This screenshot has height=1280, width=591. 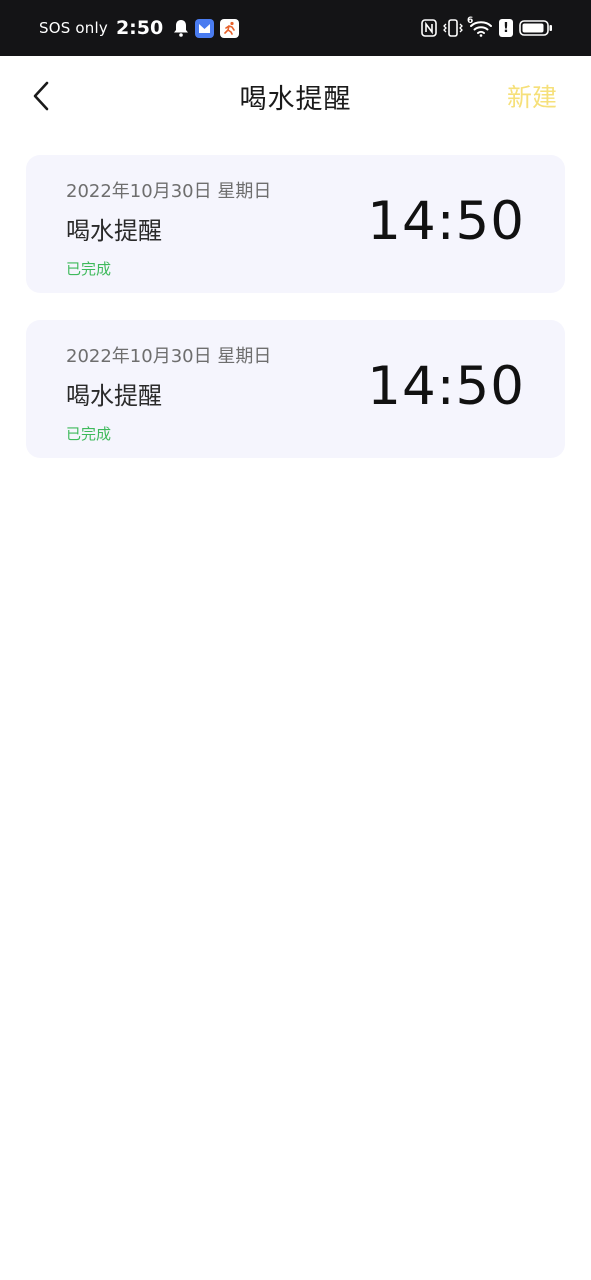 I want to click on vibrate-icon, so click(x=453, y=28).